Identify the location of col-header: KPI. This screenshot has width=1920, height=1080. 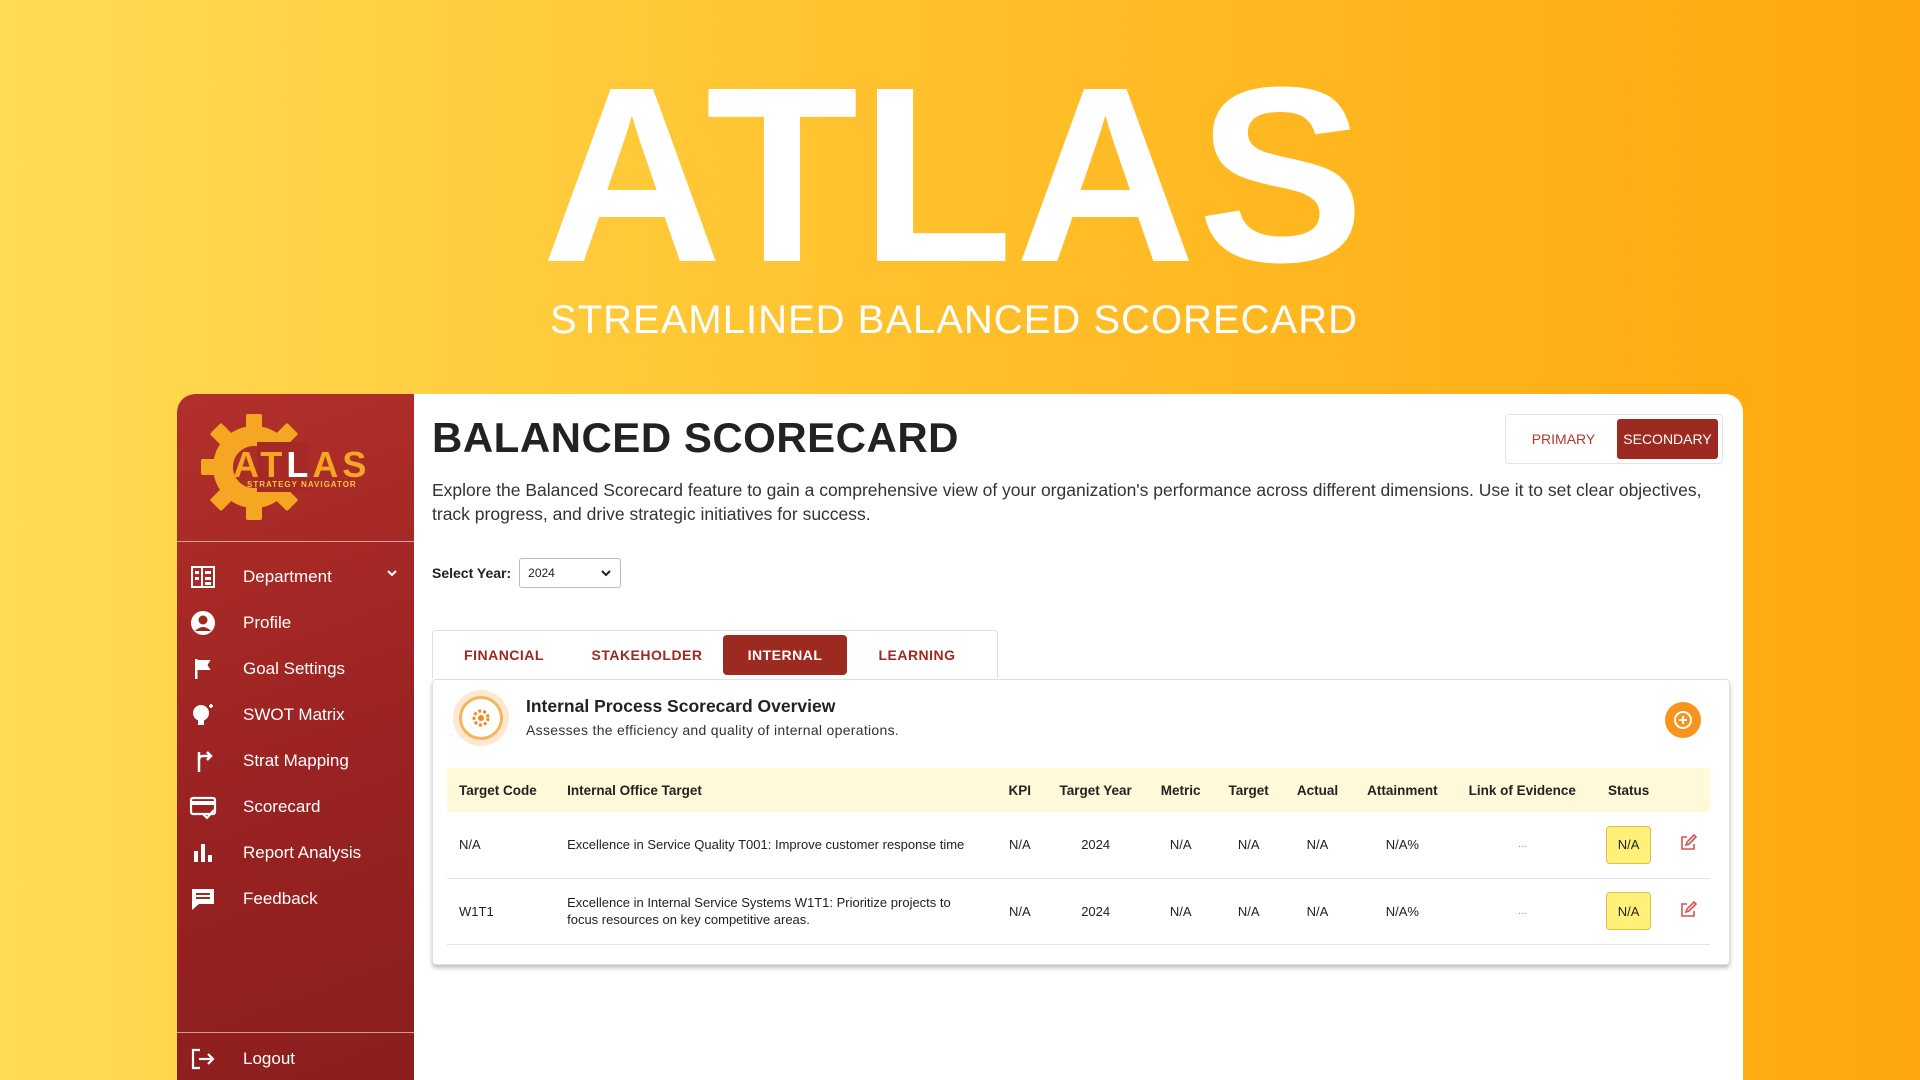
(1020, 790).